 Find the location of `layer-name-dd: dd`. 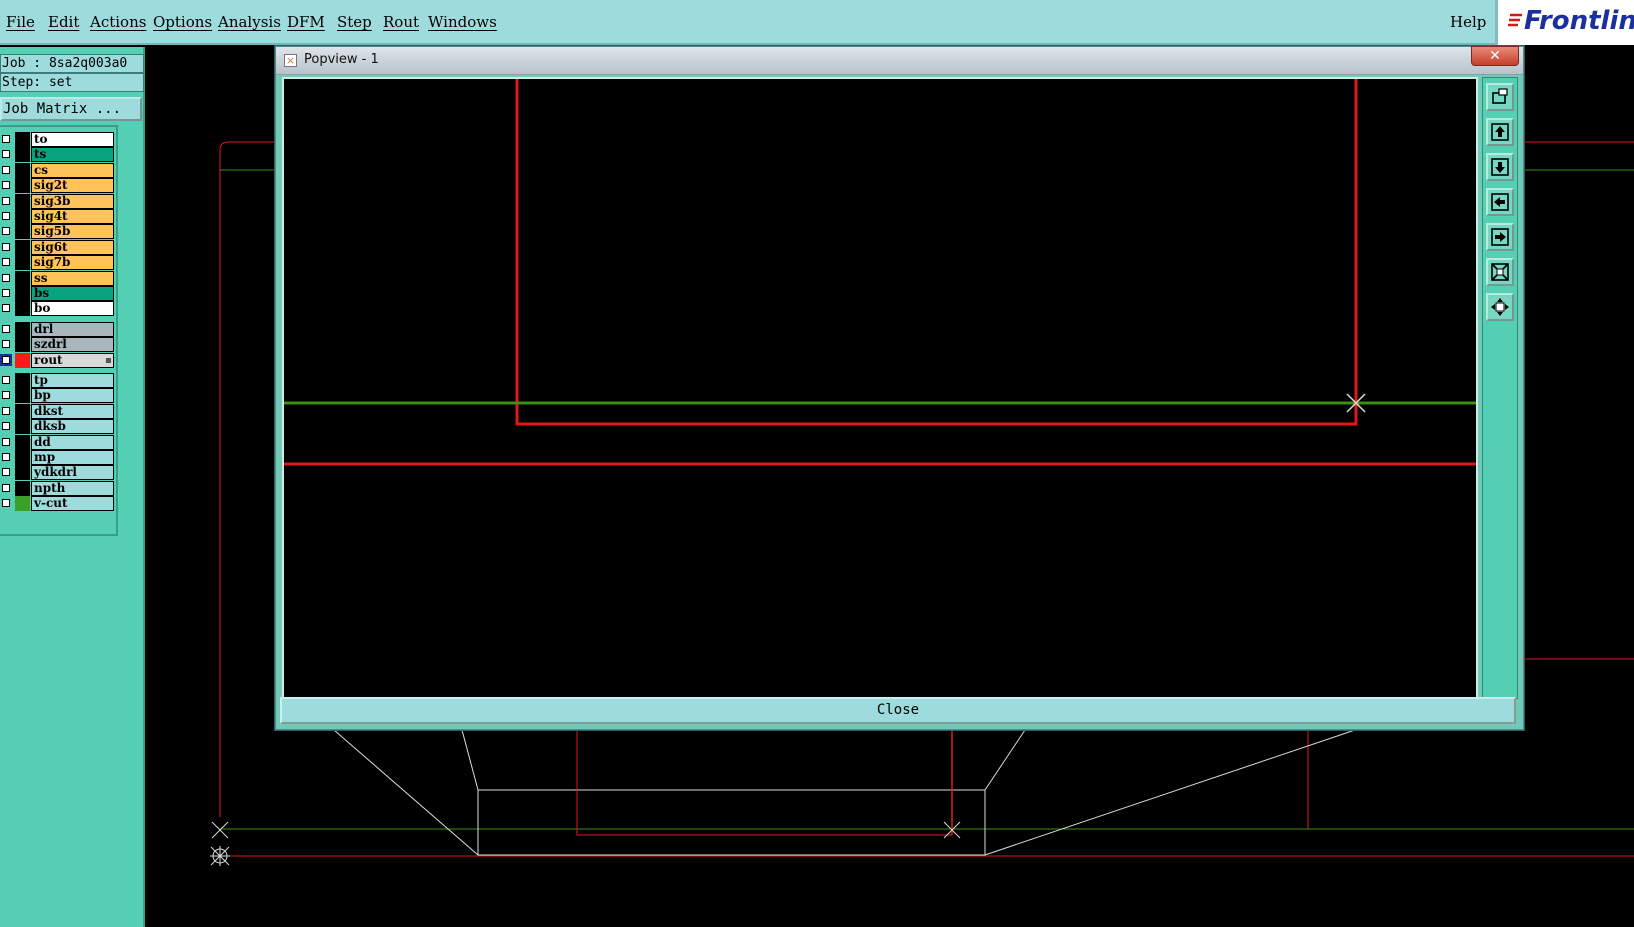

layer-name-dd: dd is located at coordinates (72, 442).